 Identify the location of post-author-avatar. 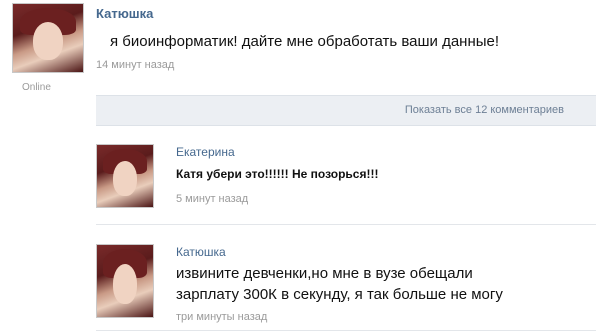
(48, 38).